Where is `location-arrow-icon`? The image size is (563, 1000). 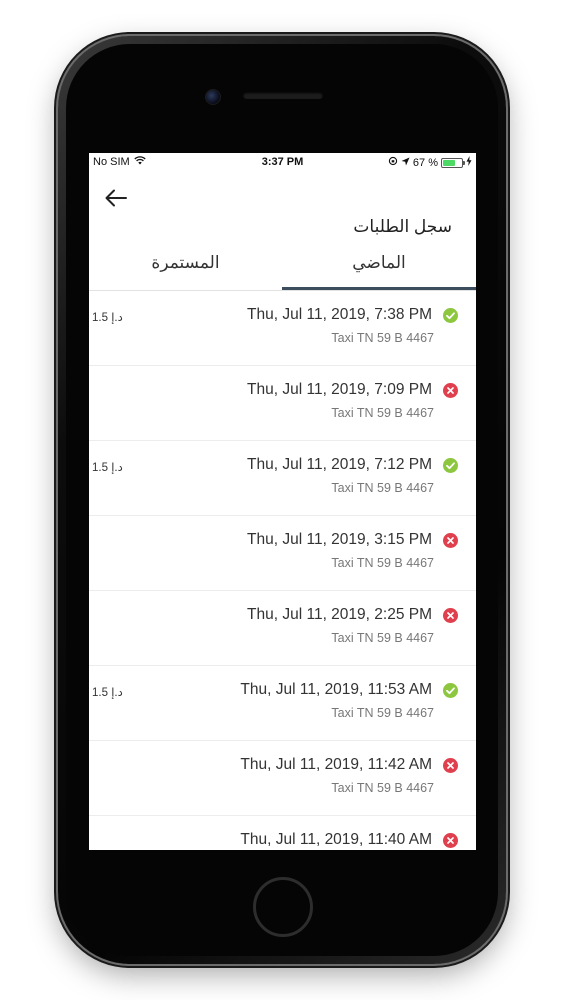 location-arrow-icon is located at coordinates (405, 163).